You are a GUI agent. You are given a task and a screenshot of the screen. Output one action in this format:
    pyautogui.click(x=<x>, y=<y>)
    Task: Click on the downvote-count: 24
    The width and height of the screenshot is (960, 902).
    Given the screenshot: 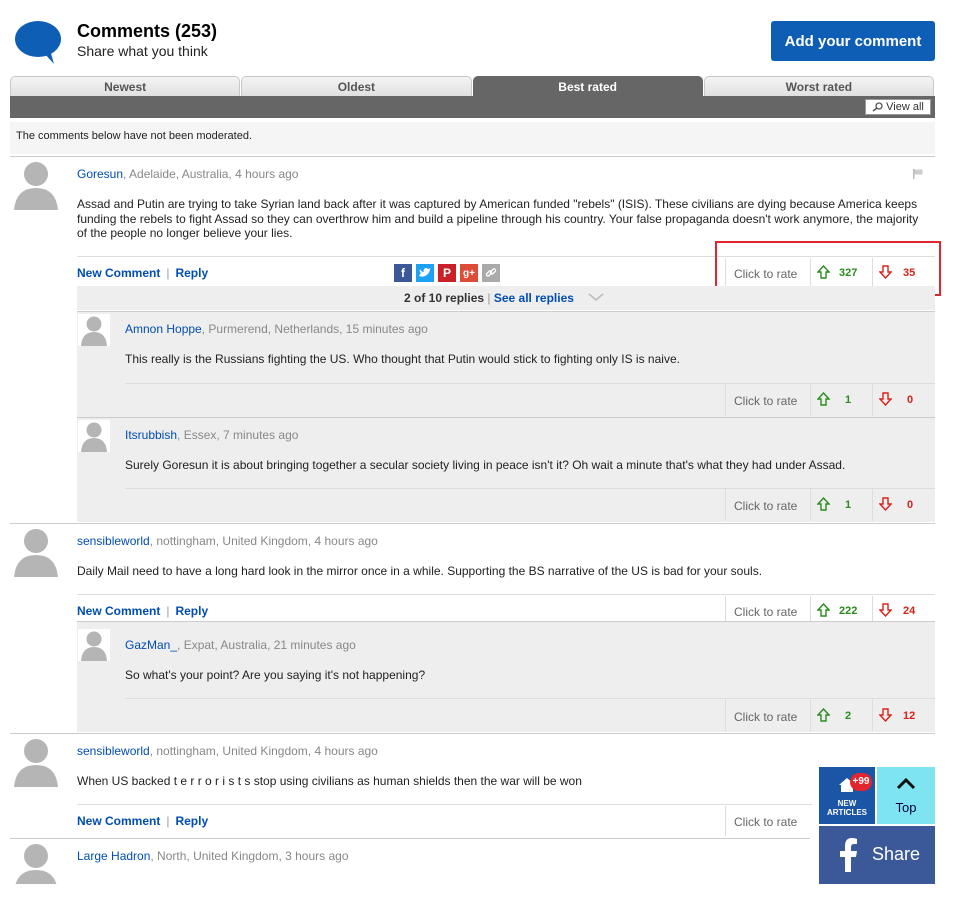 What is the action you would take?
    pyautogui.click(x=909, y=611)
    